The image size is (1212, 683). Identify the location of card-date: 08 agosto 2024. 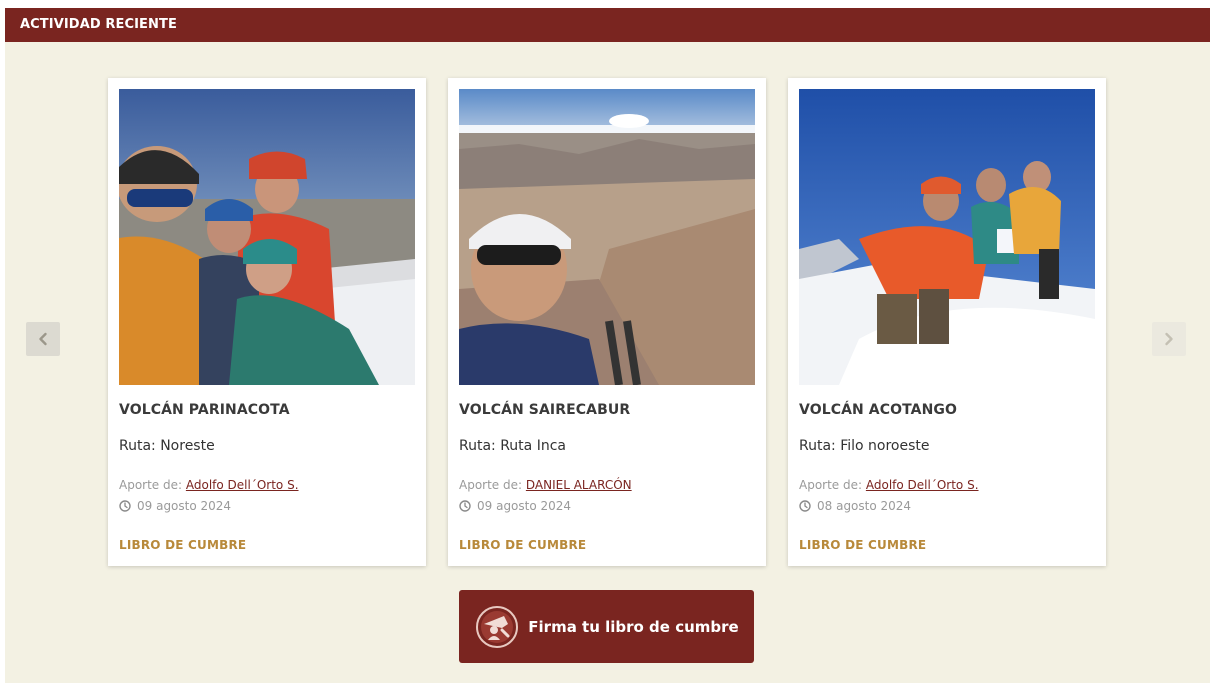
(855, 506).